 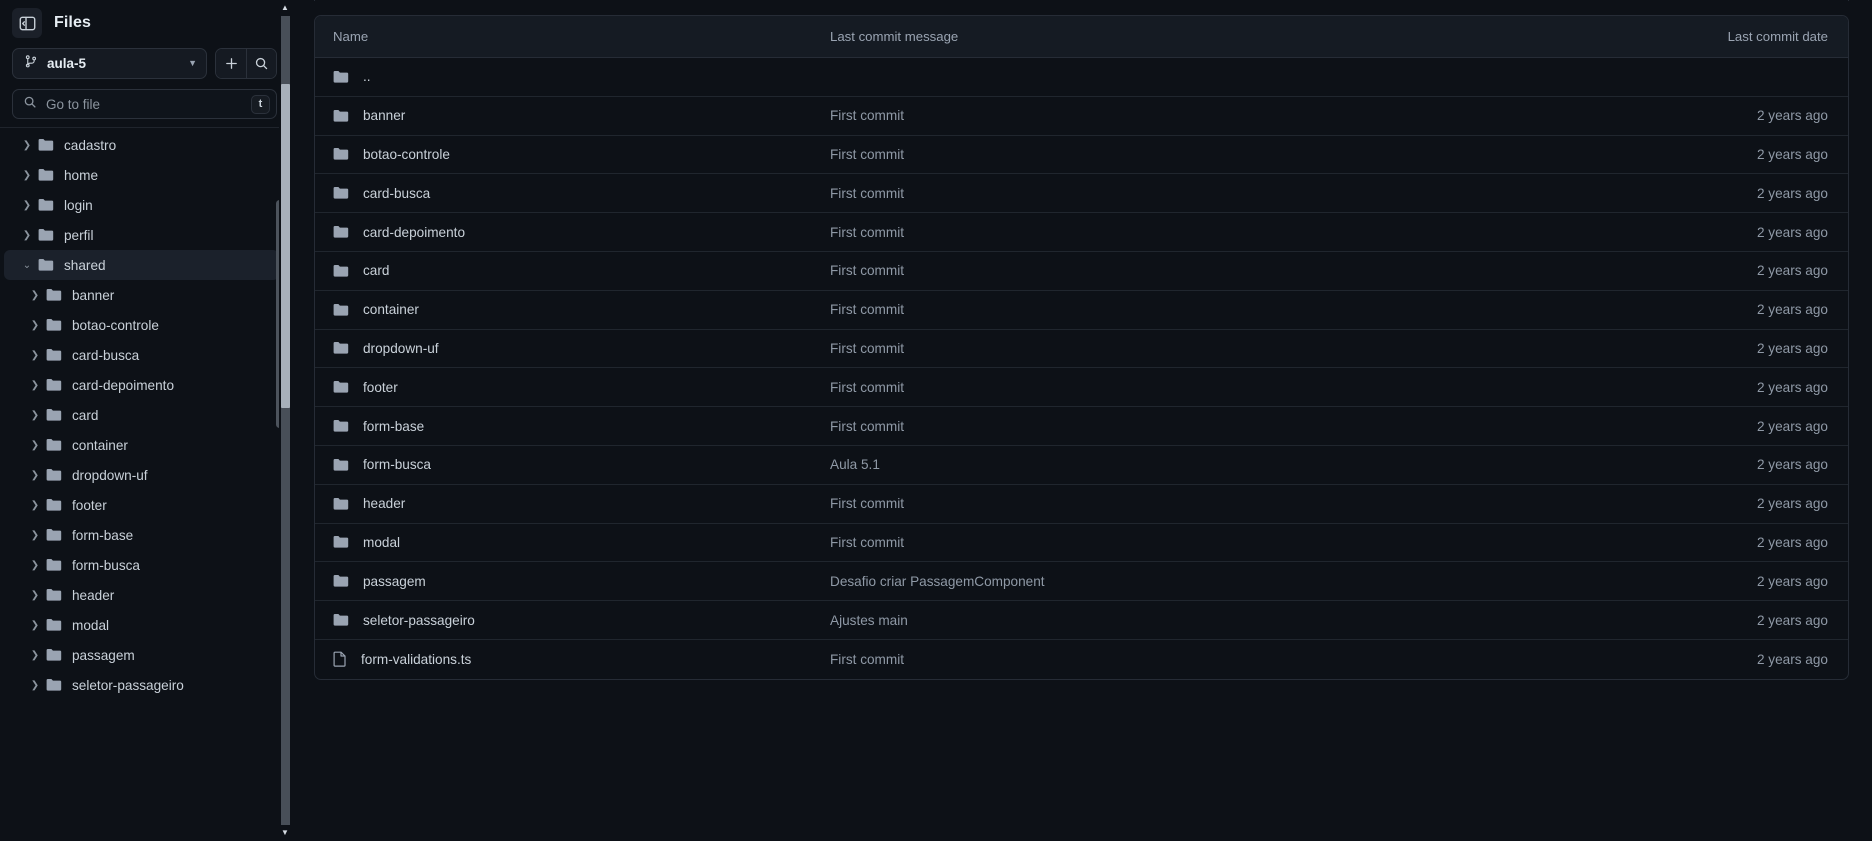 I want to click on search-input, so click(x=144, y=104).